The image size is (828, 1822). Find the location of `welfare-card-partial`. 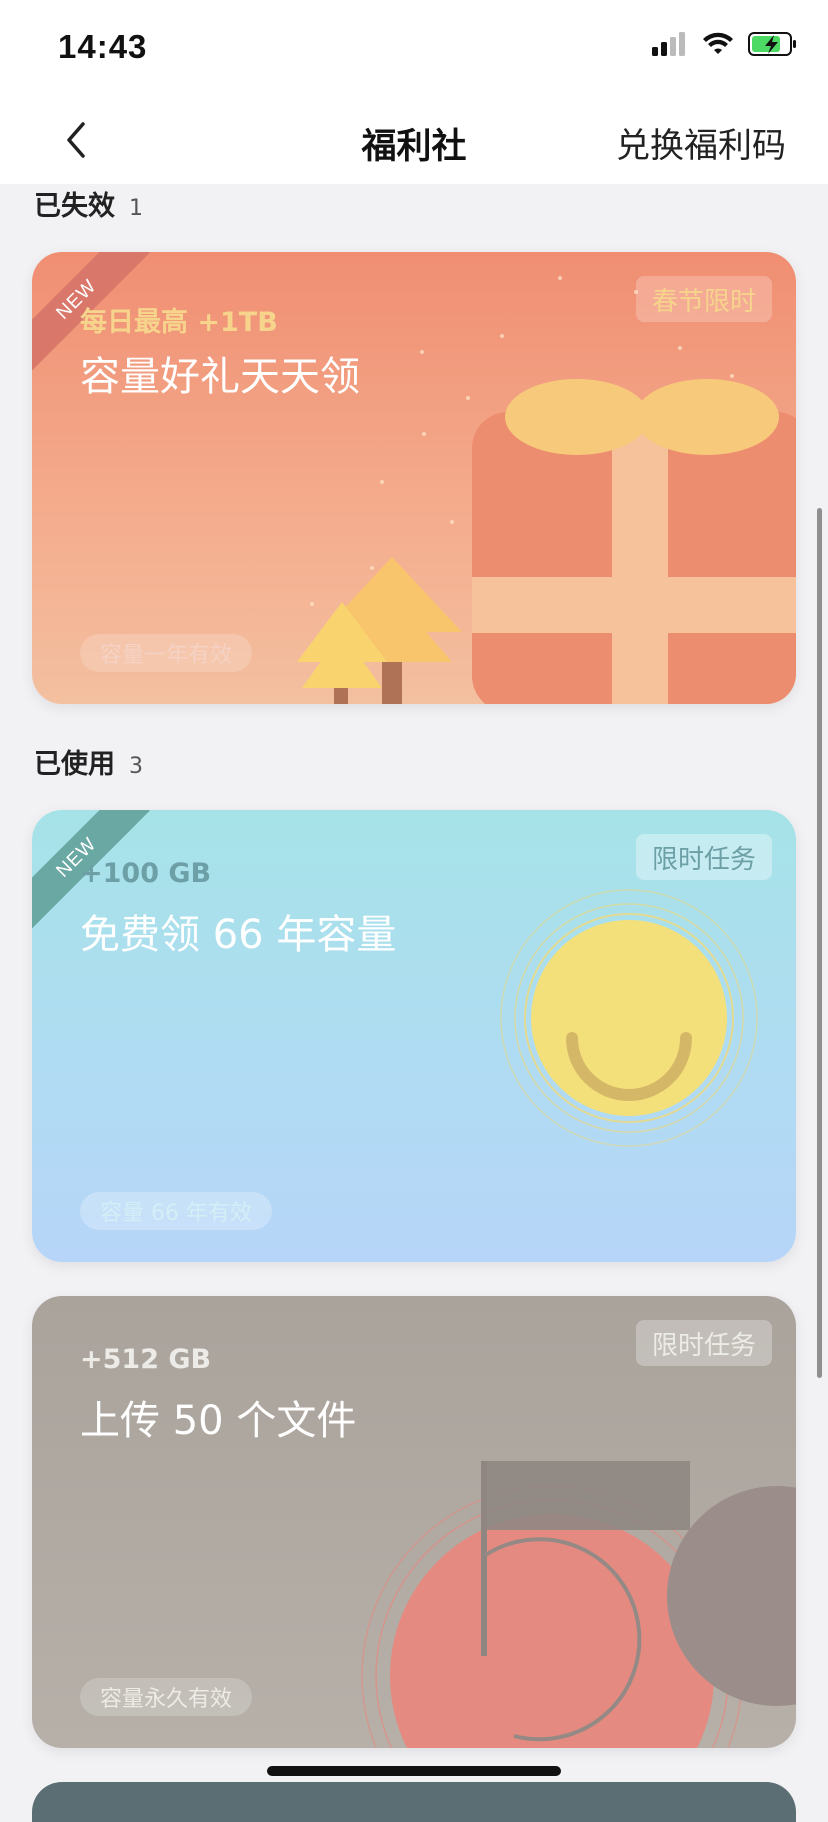

welfare-card-partial is located at coordinates (414, 1802).